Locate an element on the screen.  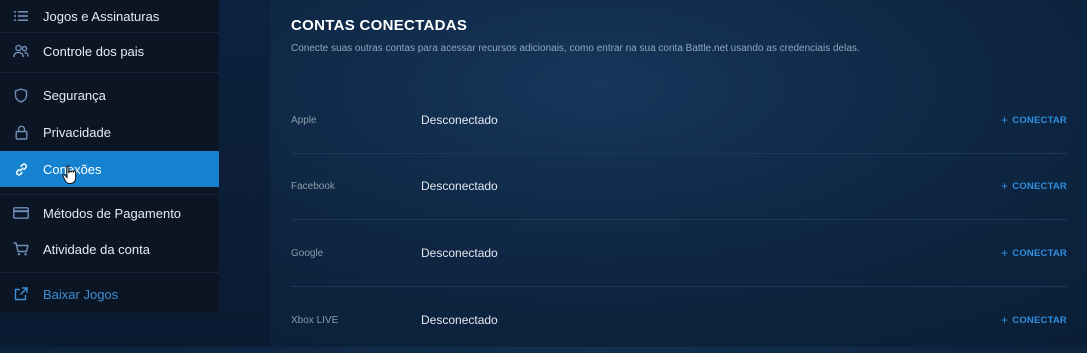
sidebar-item-label: Privacidade is located at coordinates (77, 132).